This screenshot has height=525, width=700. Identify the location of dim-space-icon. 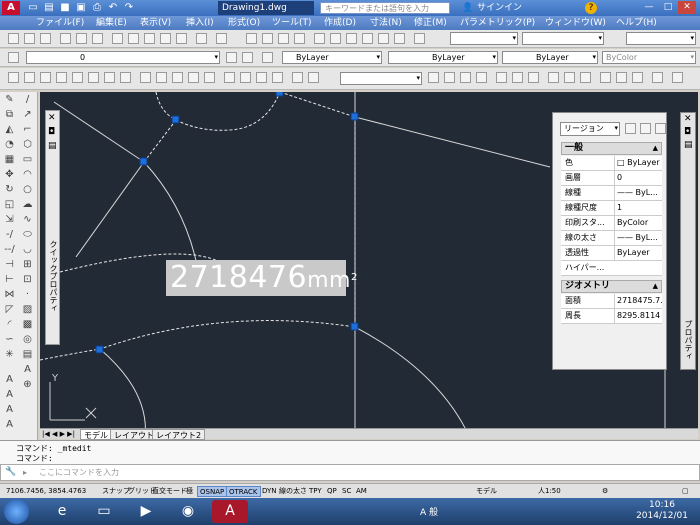
(193, 77).